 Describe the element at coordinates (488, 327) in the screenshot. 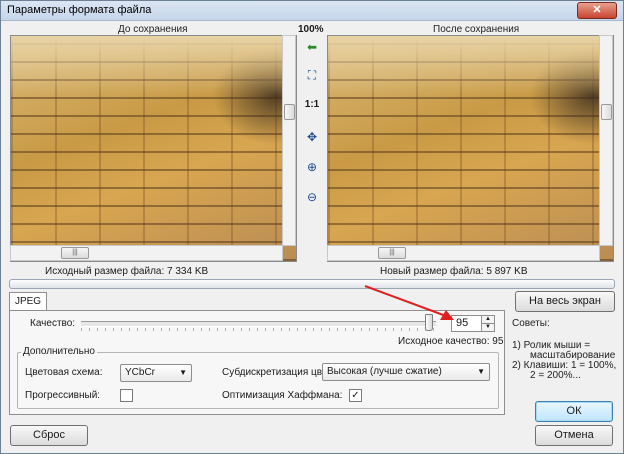

I see `spin-down-icon: ▼` at that location.